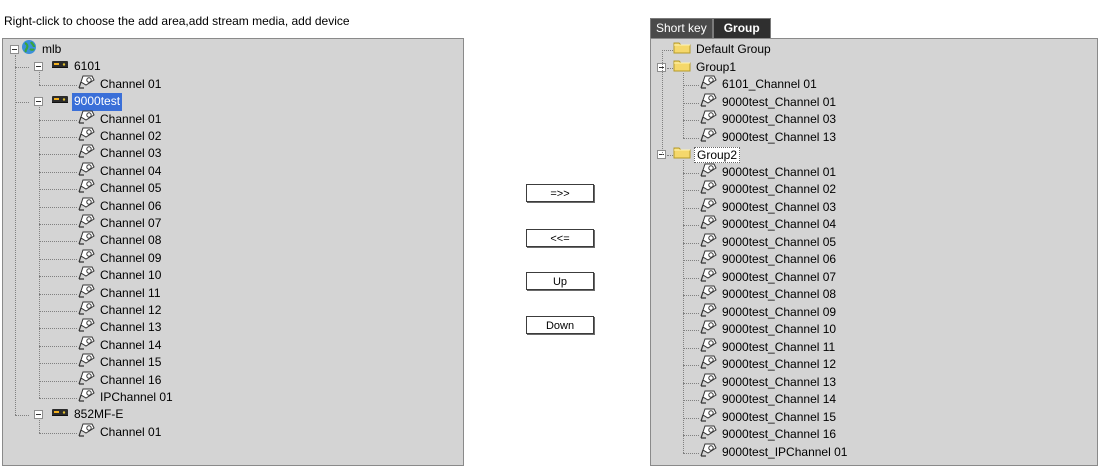 This screenshot has width=1100, height=471. I want to click on tree-node-label: Channel 11, so click(130, 292).